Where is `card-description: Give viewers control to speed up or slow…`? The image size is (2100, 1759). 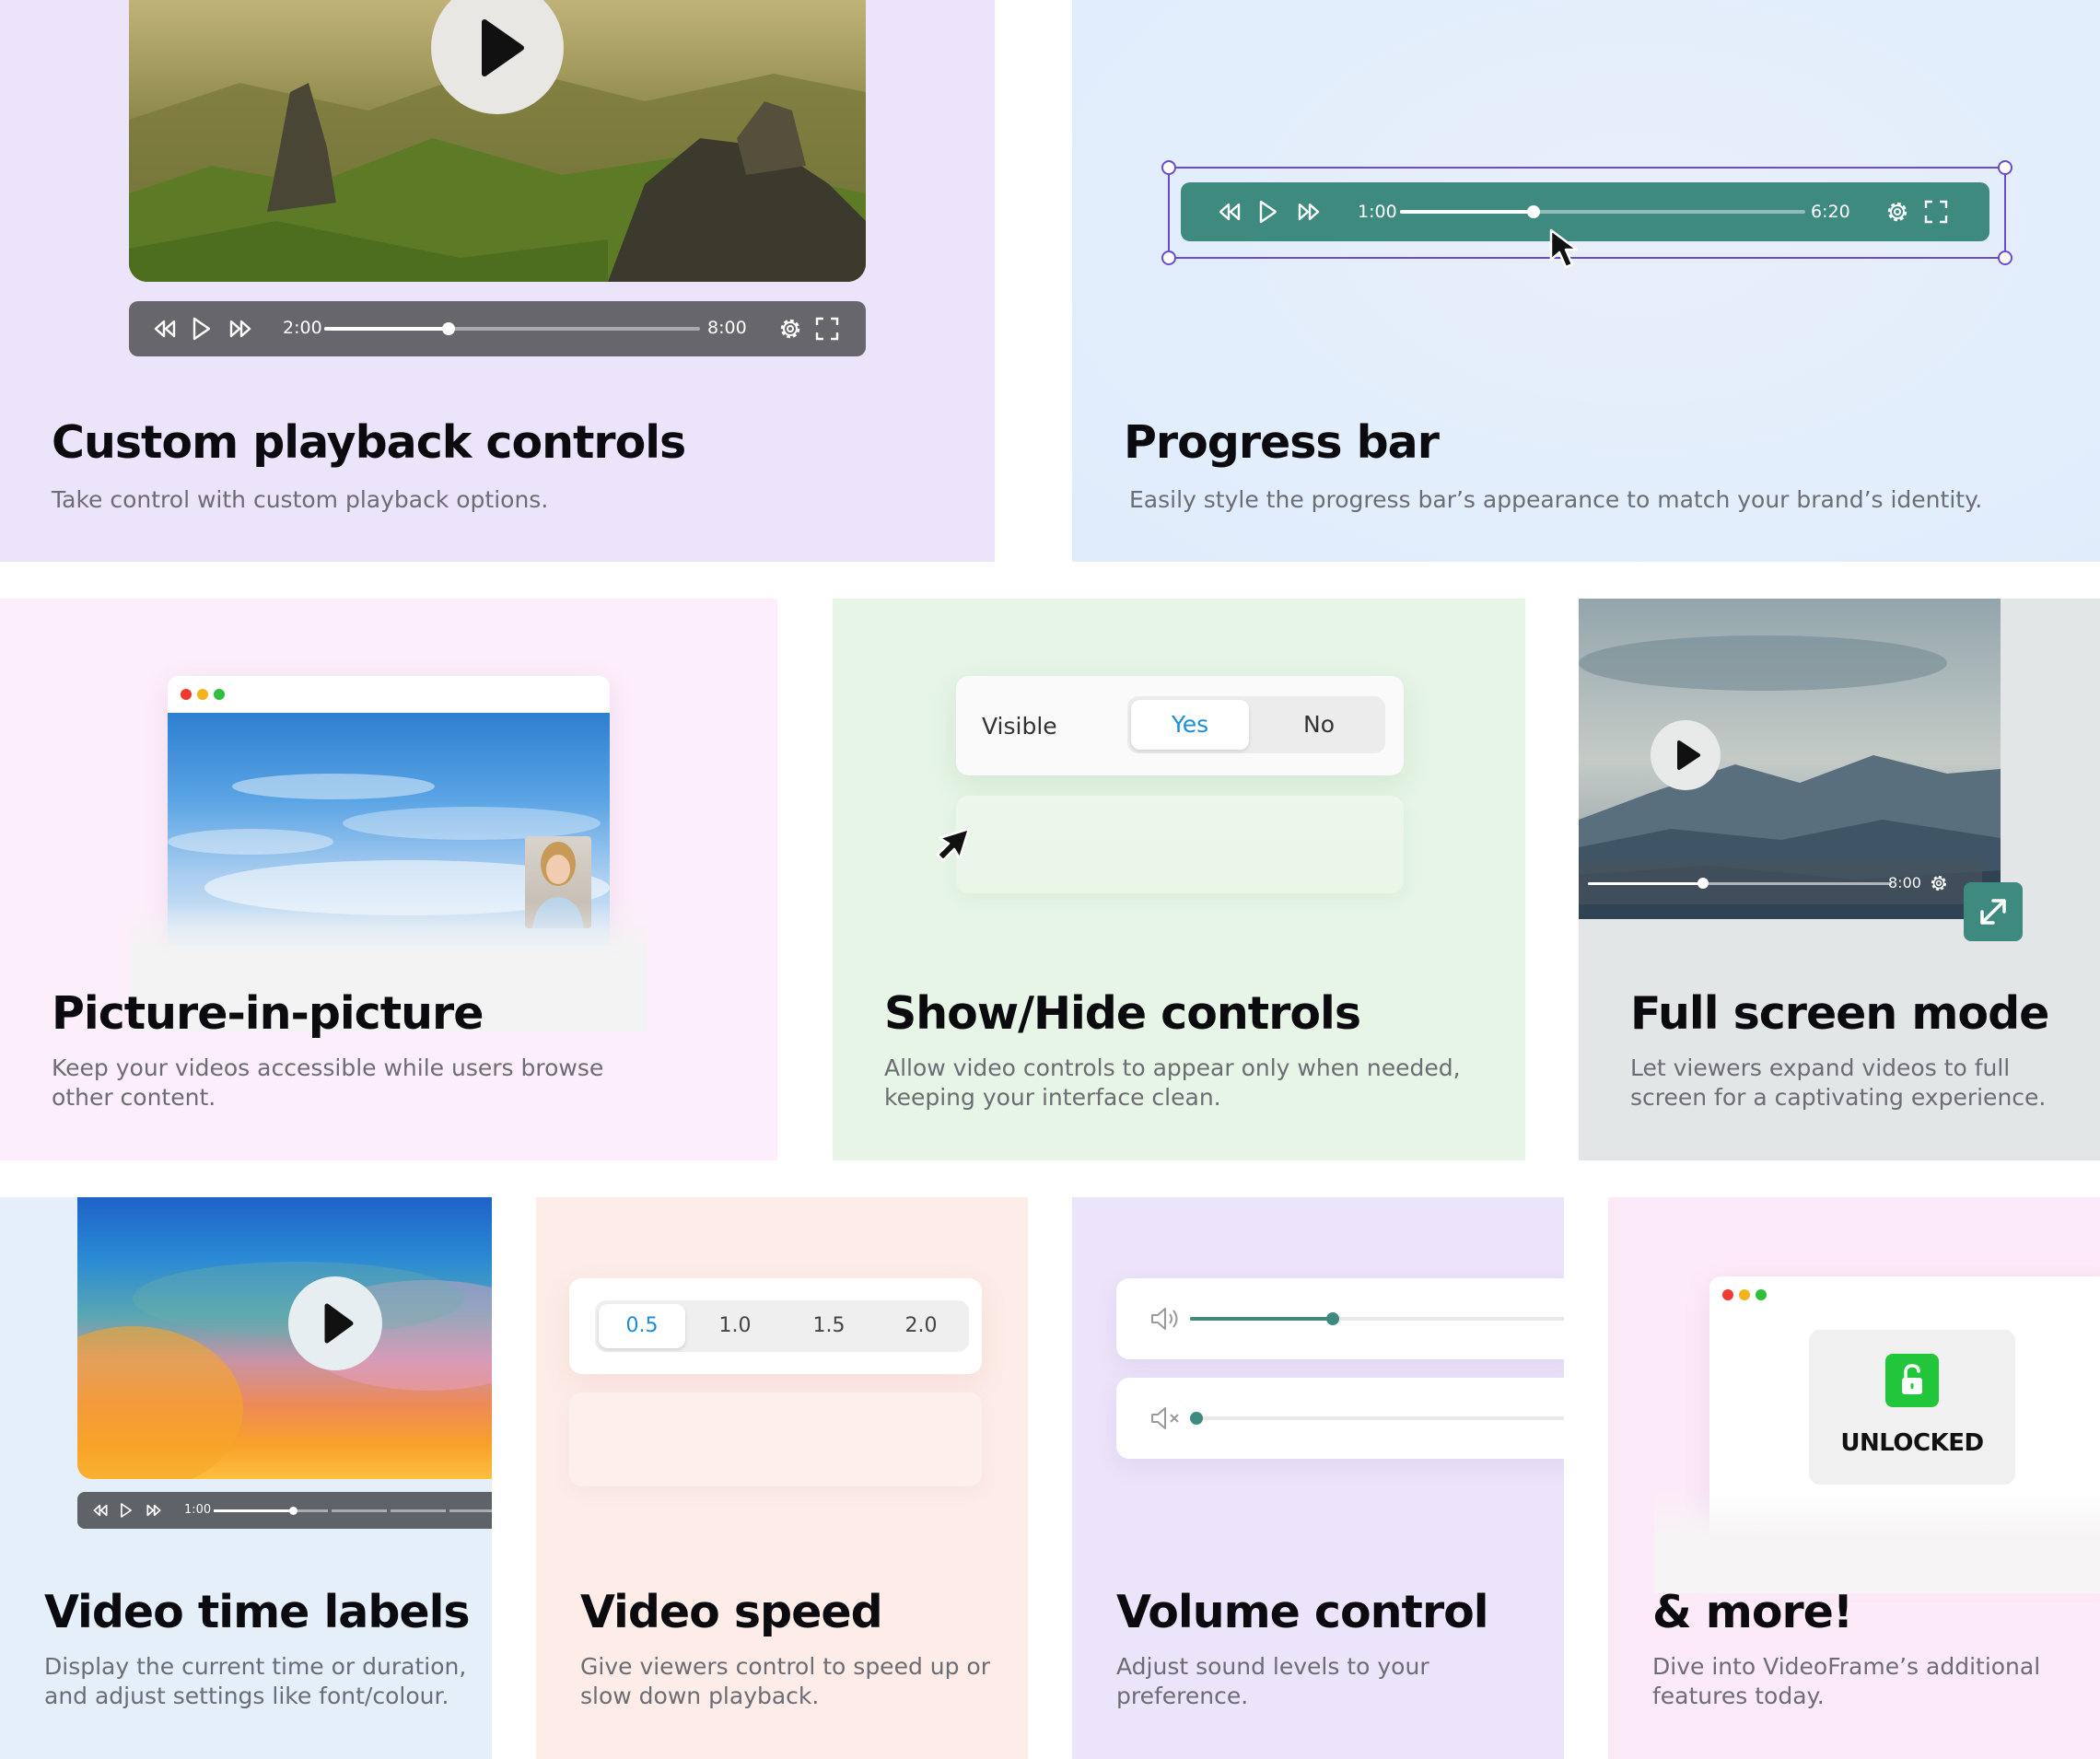 card-description: Give viewers control to speed up or slow… is located at coordinates (785, 1681).